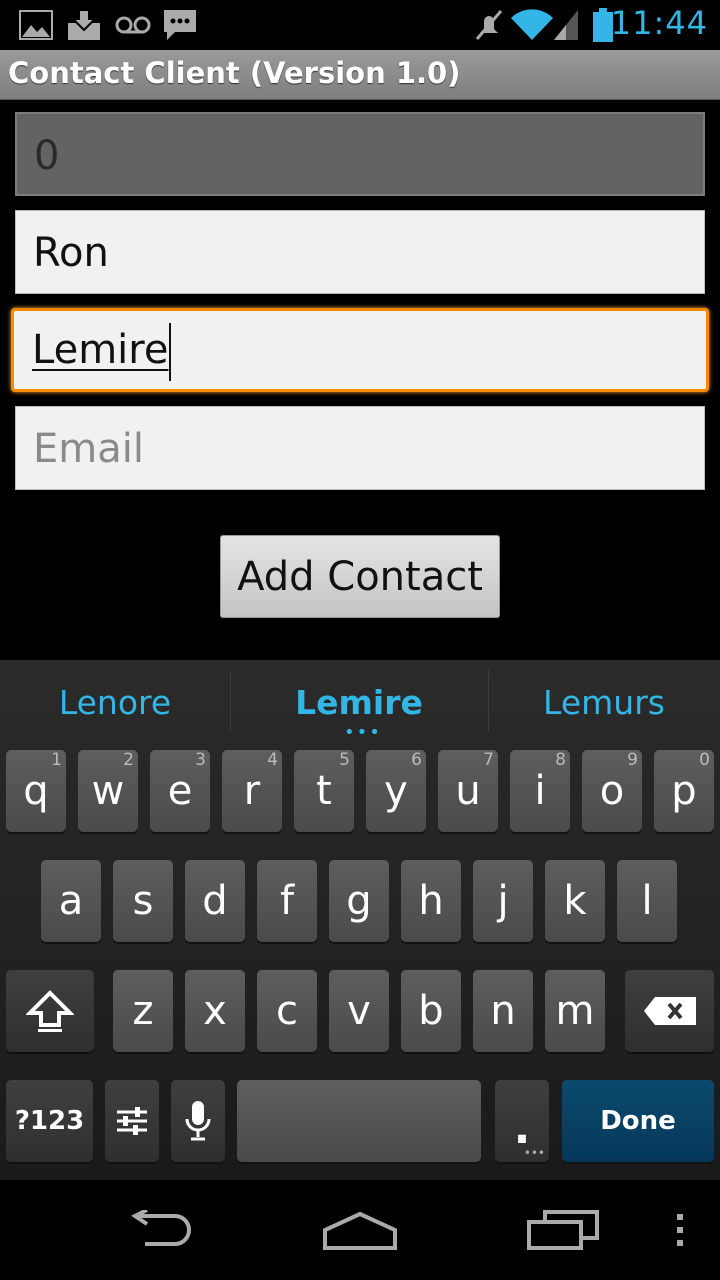  Describe the element at coordinates (431, 1011) in the screenshot. I see `key-b: b` at that location.